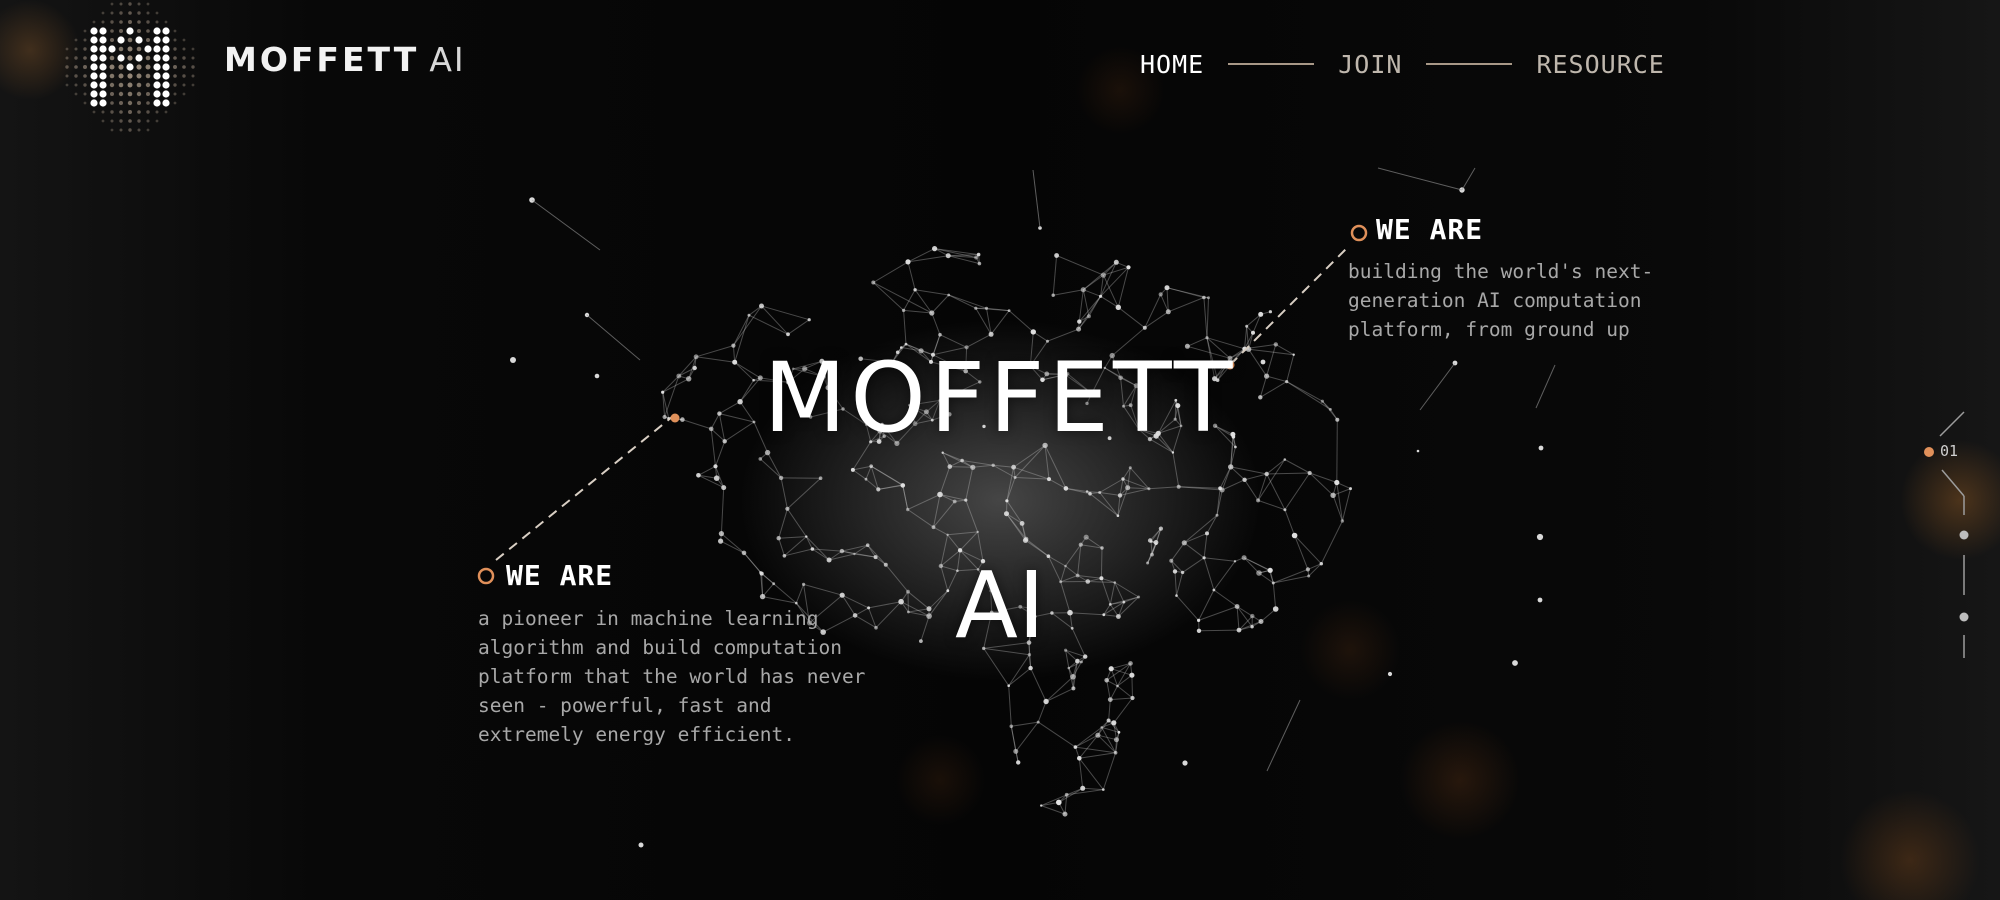  I want to click on left-callout-title: WE ARE, so click(560, 575).